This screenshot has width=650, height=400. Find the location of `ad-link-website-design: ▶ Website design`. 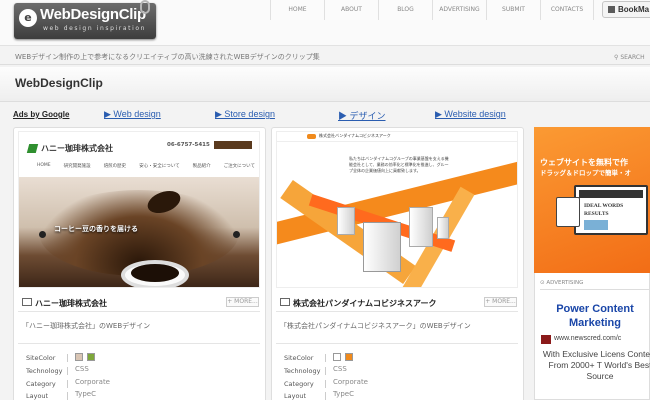

ad-link-website-design: ▶ Website design is located at coordinates (470, 114).